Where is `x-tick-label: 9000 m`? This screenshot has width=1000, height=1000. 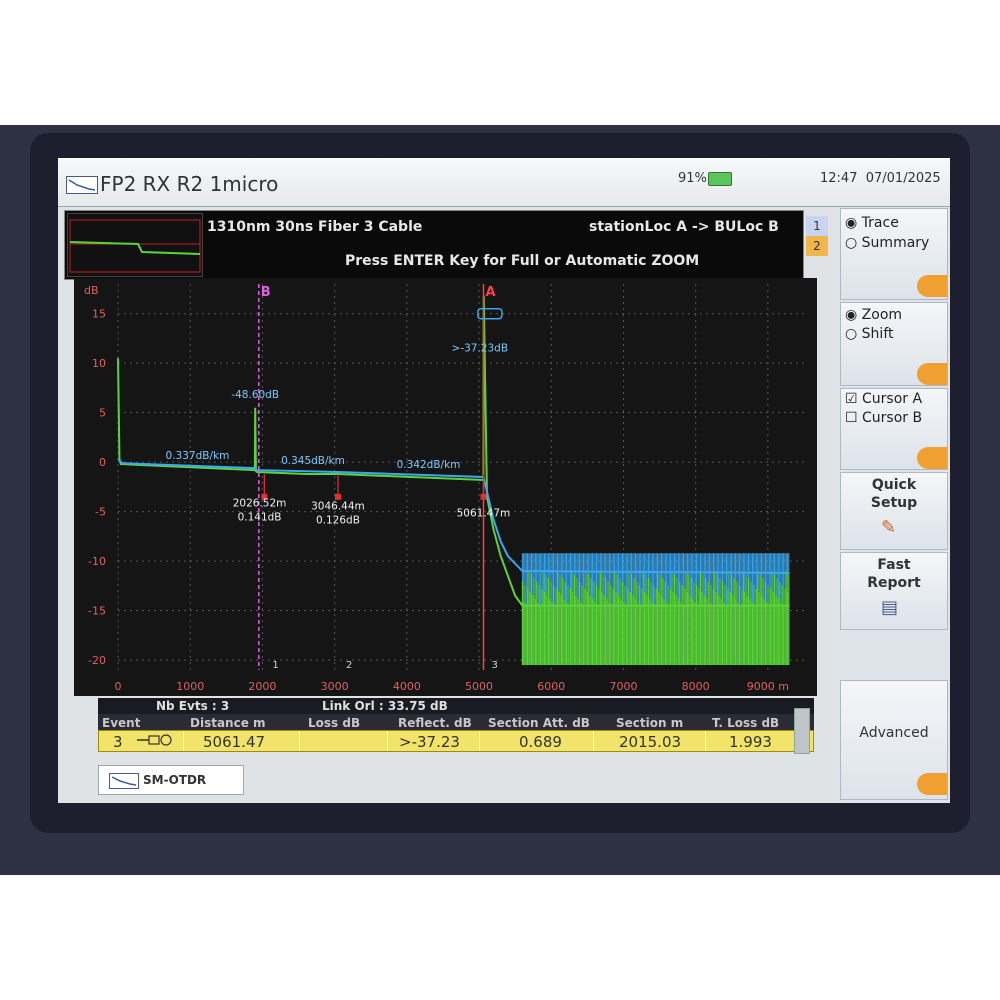 x-tick-label: 9000 m is located at coordinates (768, 686).